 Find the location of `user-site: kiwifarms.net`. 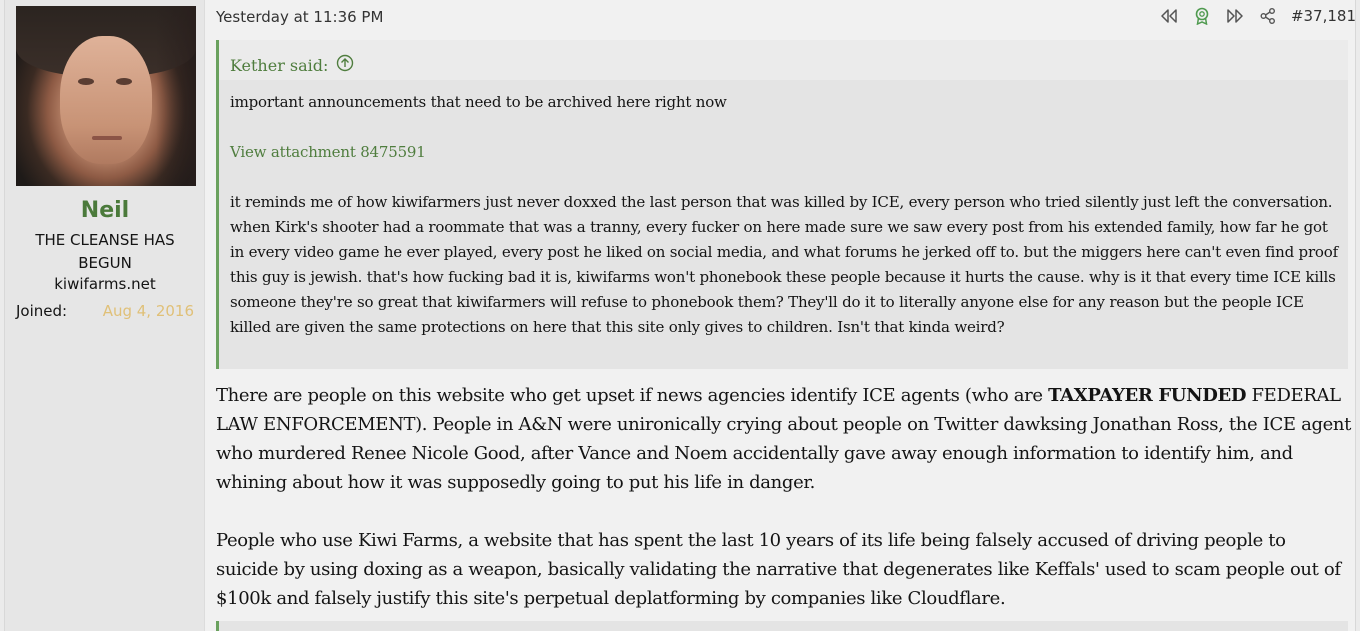

user-site: kiwifarms.net is located at coordinates (105, 284).